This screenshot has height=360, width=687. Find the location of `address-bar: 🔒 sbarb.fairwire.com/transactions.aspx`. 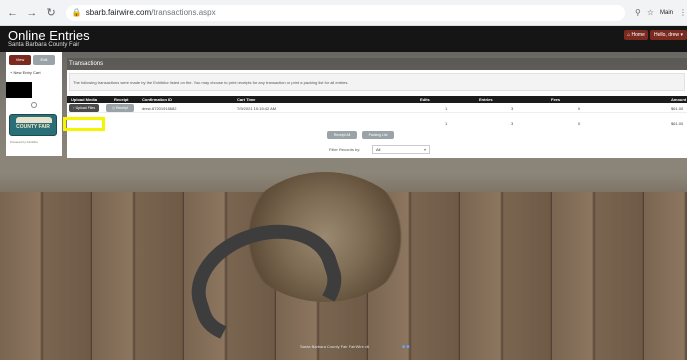

address-bar: 🔒 sbarb.fairwire.com/transactions.aspx is located at coordinates (345, 12).